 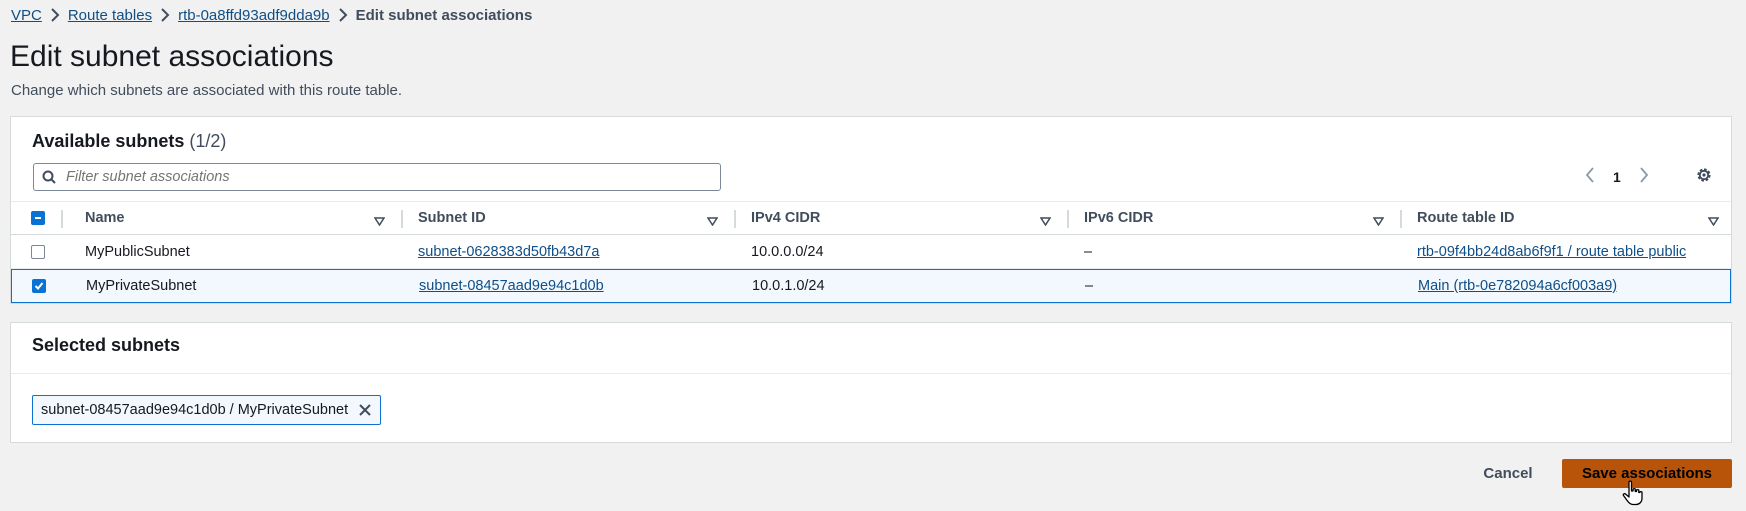 I want to click on subnet-id-link: subnet-0628383d50fb43d7a, so click(x=508, y=252).